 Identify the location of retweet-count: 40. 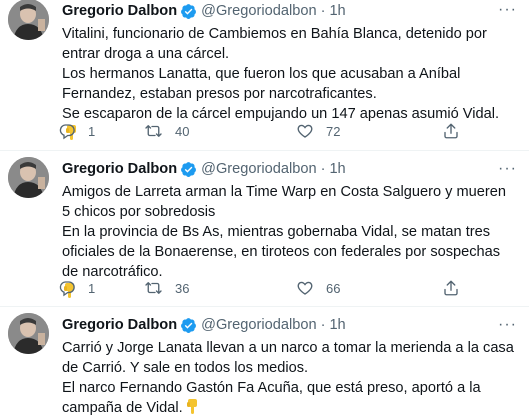
(182, 131).